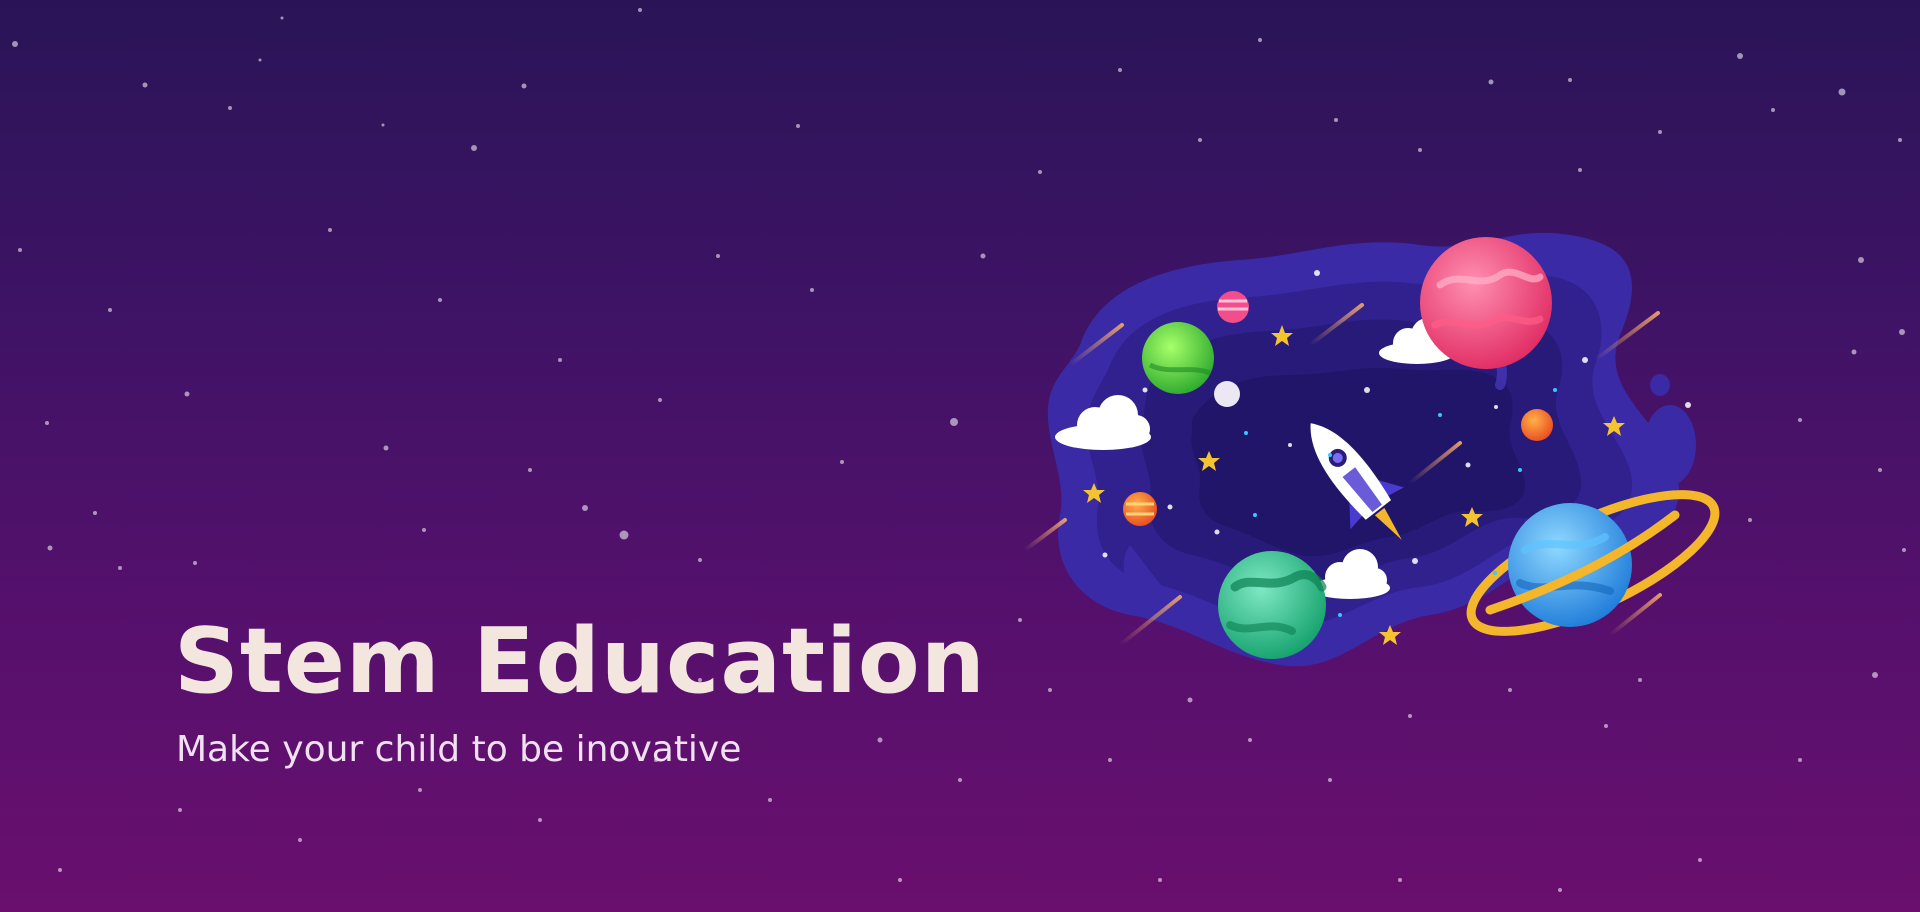  Describe the element at coordinates (1227, 394) in the screenshot. I see `planet-small-white` at that location.